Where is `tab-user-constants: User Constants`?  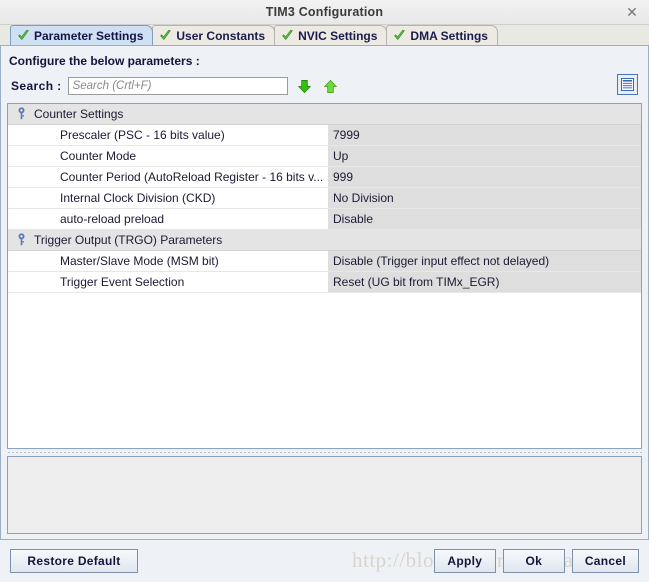 tab-user-constants: User Constants is located at coordinates (214, 35).